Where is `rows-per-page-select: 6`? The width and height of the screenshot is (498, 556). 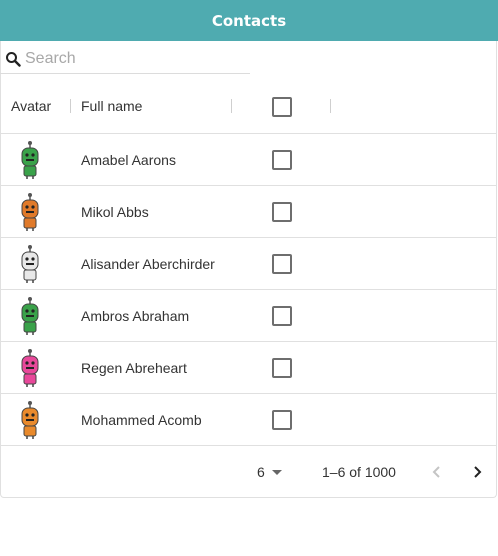
rows-per-page-select: 6 is located at coordinates (269, 472).